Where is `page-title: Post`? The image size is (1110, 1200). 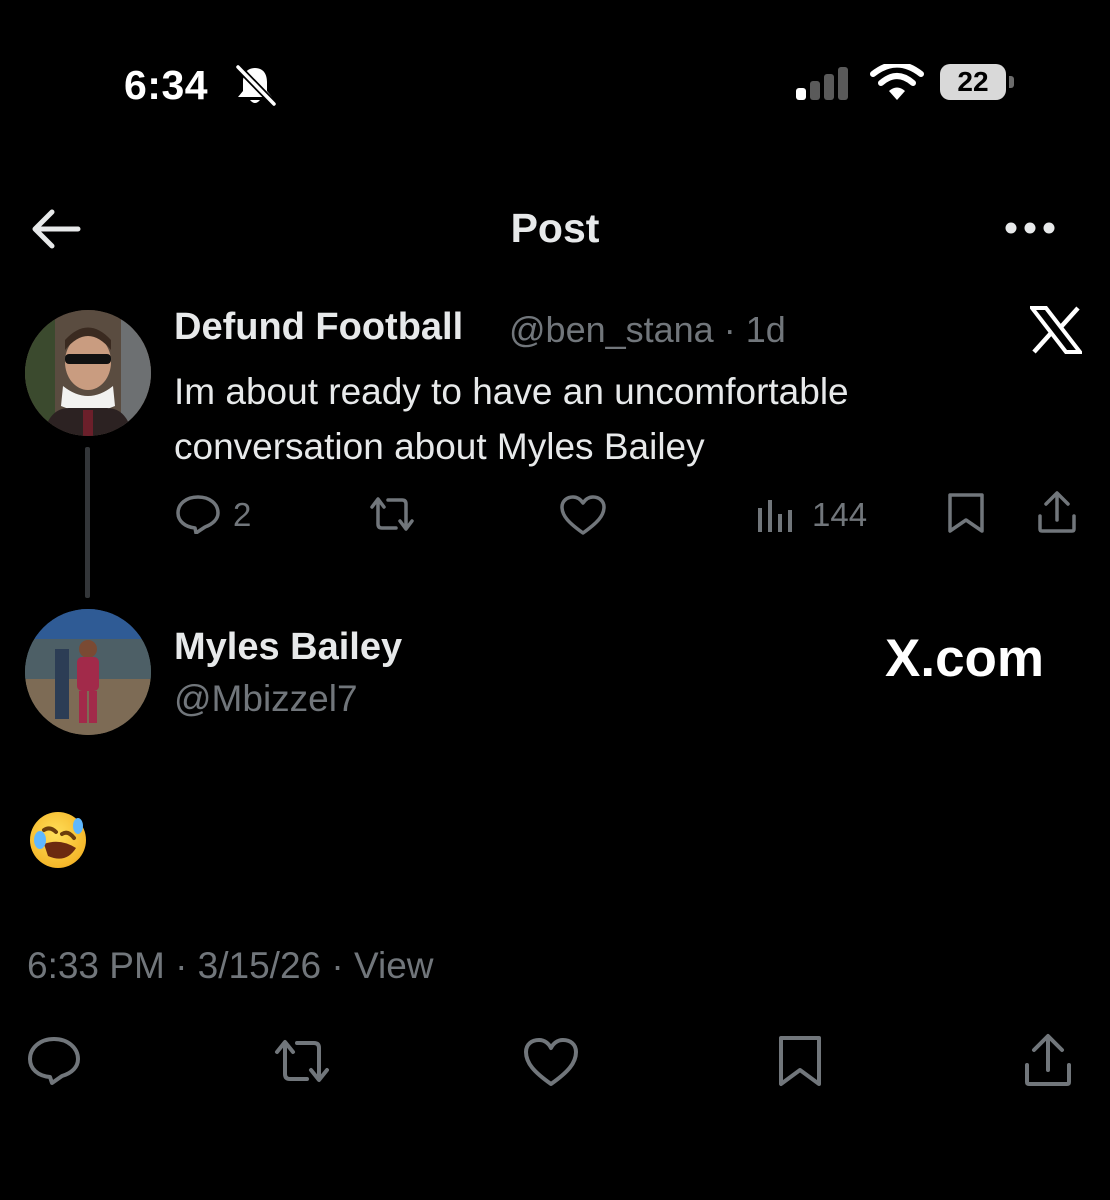
page-title: Post is located at coordinates (555, 228).